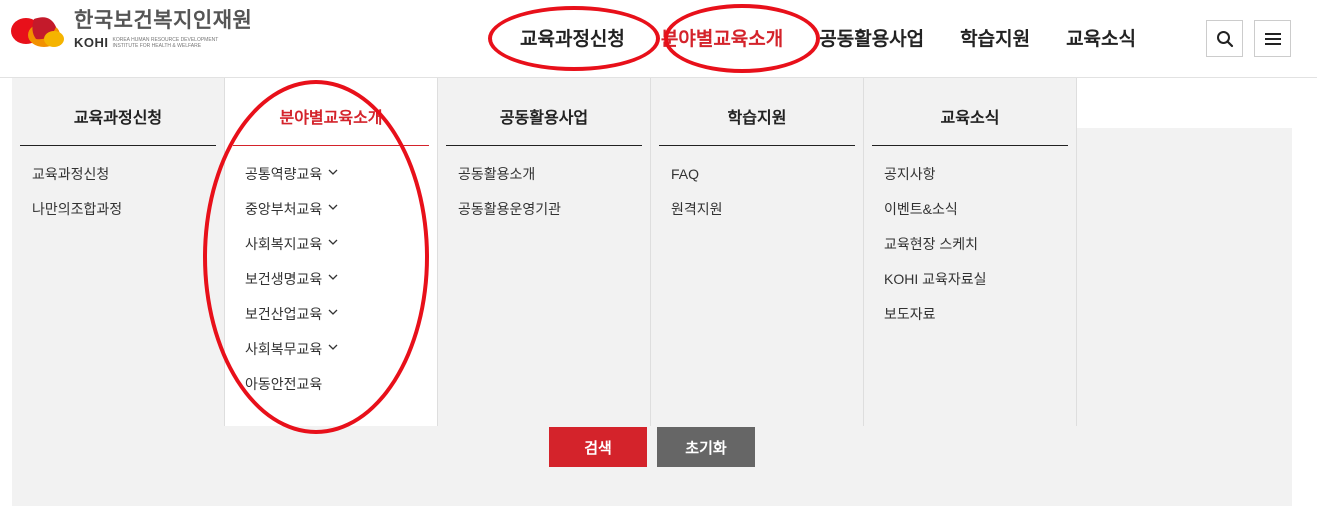  Describe the element at coordinates (509, 181) in the screenshot. I see `menu-item-joint-intro: 공동활용소개` at that location.